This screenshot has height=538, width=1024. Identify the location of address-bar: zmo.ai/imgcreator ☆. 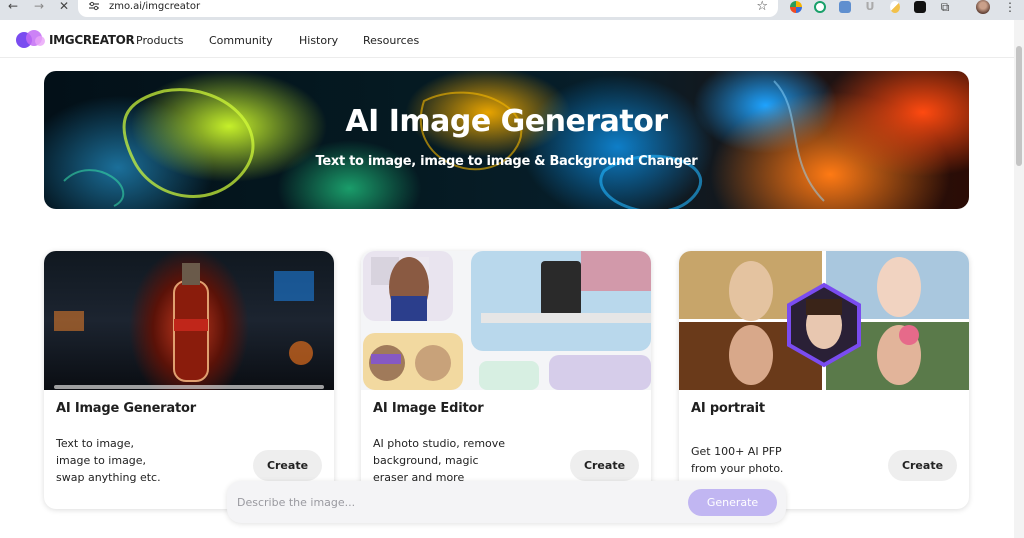
(428, 8).